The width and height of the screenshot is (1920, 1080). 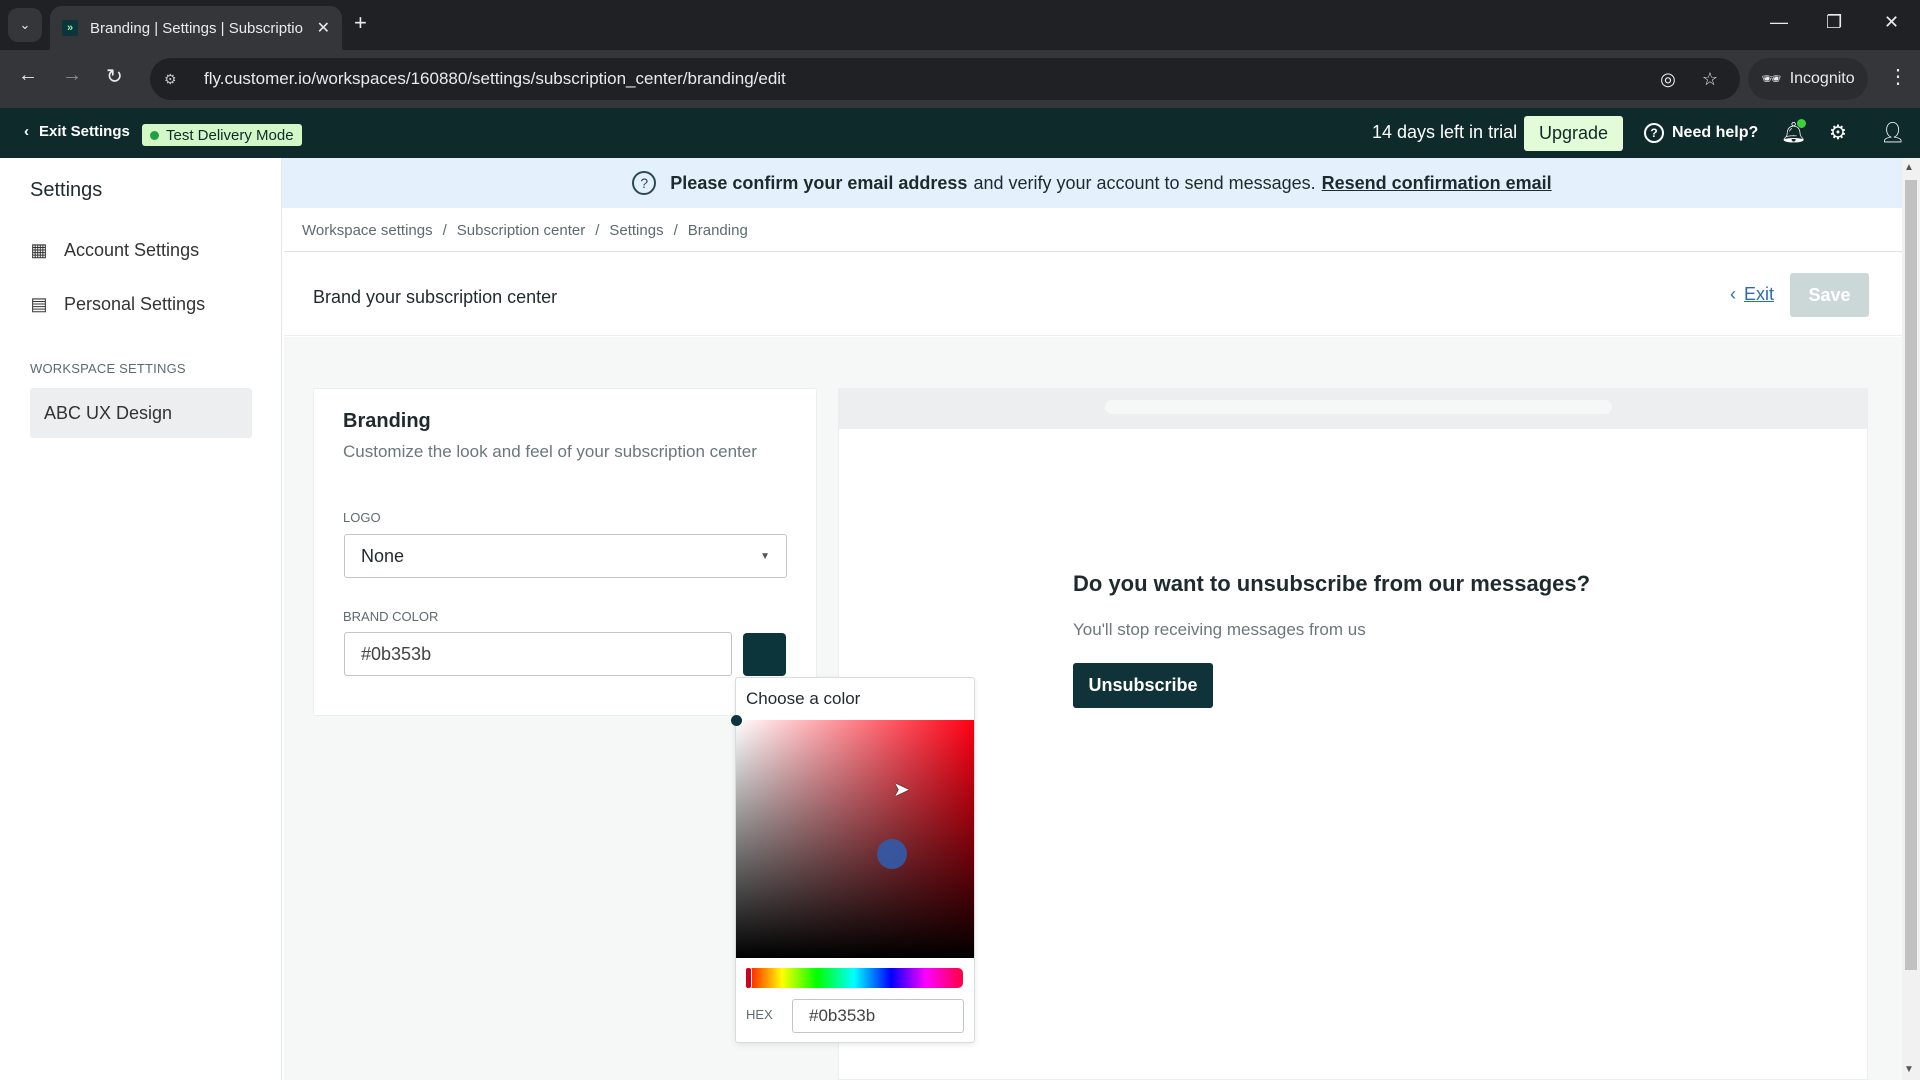 I want to click on breadcrumb-branding: Branding, so click(x=717, y=230).